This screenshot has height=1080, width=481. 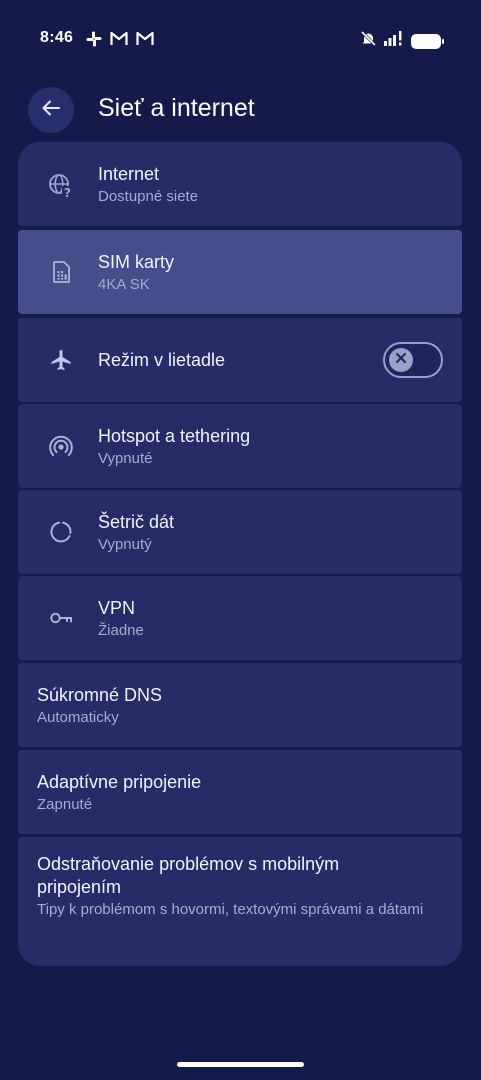 What do you see at coordinates (61, 360) in the screenshot?
I see `airplane-icon` at bounding box center [61, 360].